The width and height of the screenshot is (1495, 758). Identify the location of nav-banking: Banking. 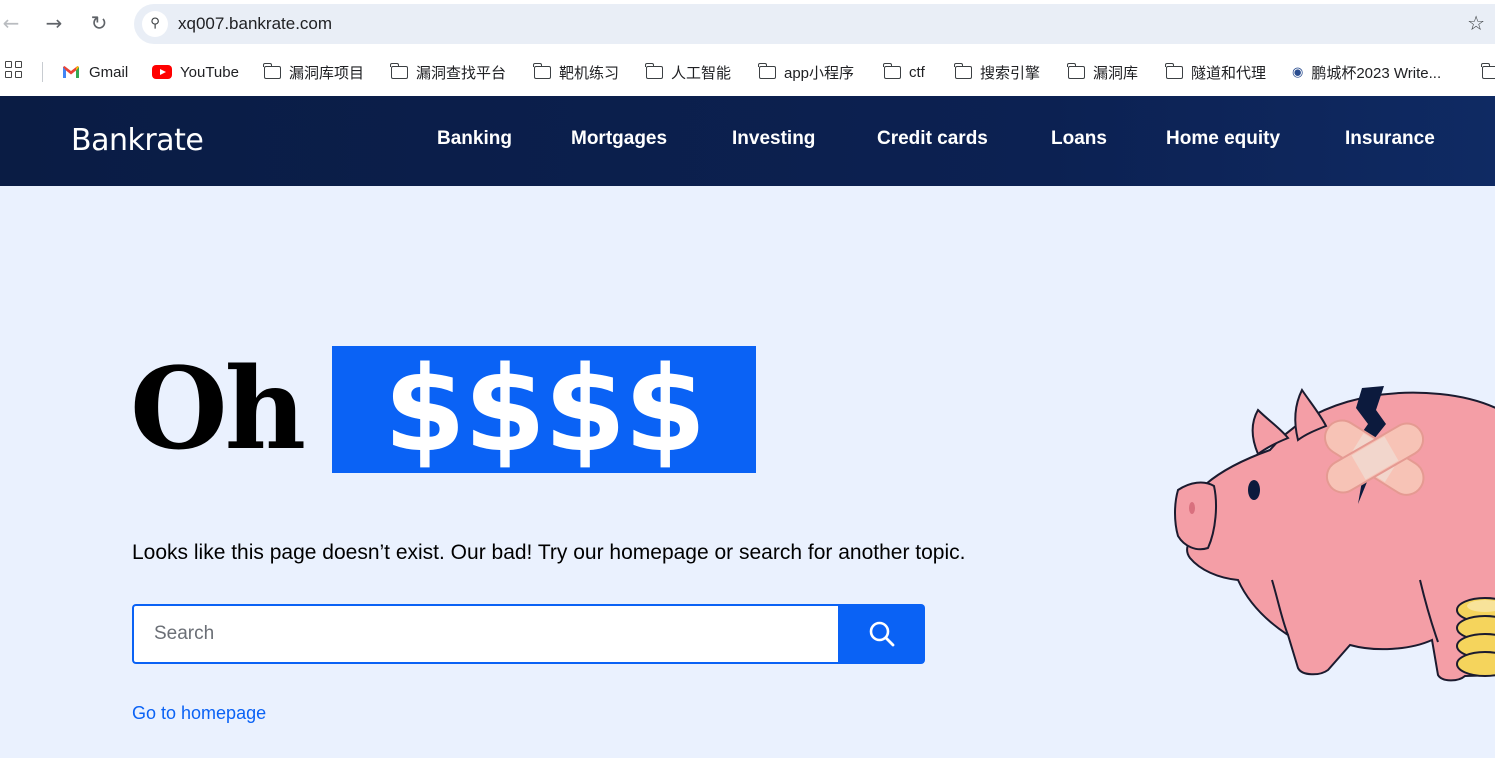
(474, 139).